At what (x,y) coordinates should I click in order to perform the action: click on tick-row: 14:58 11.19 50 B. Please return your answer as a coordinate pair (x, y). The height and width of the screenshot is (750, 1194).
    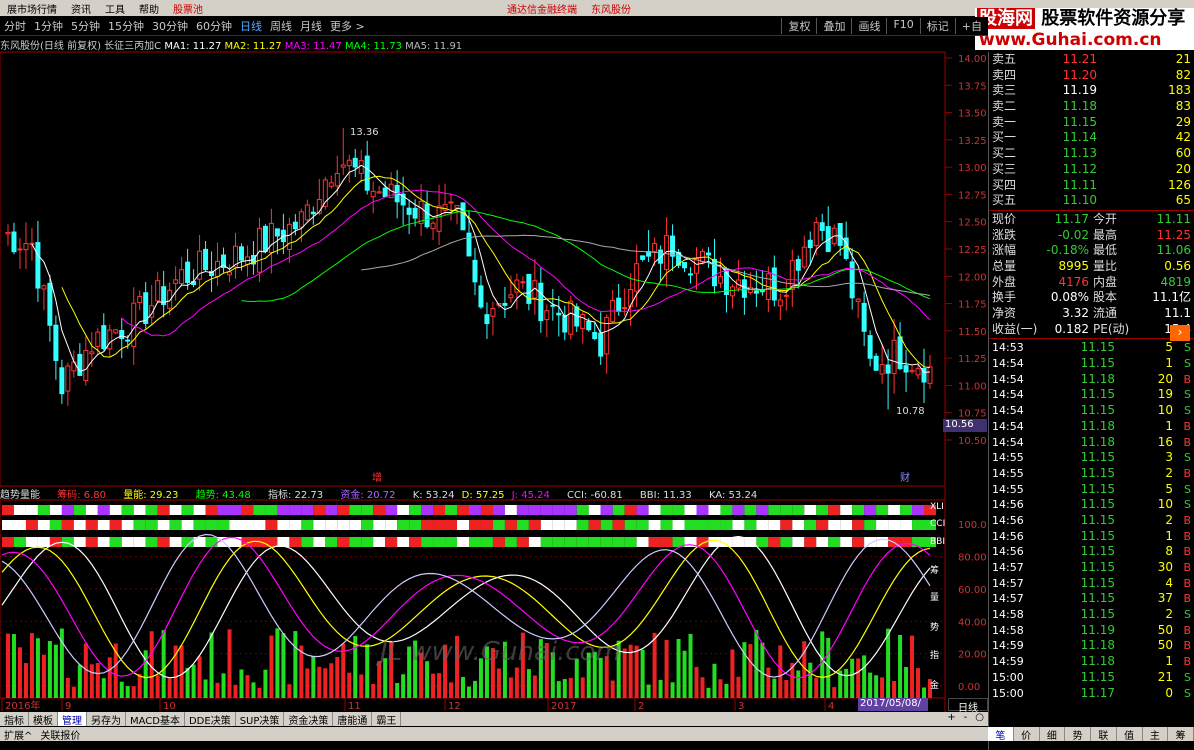
    Looking at the image, I should click on (1091, 631).